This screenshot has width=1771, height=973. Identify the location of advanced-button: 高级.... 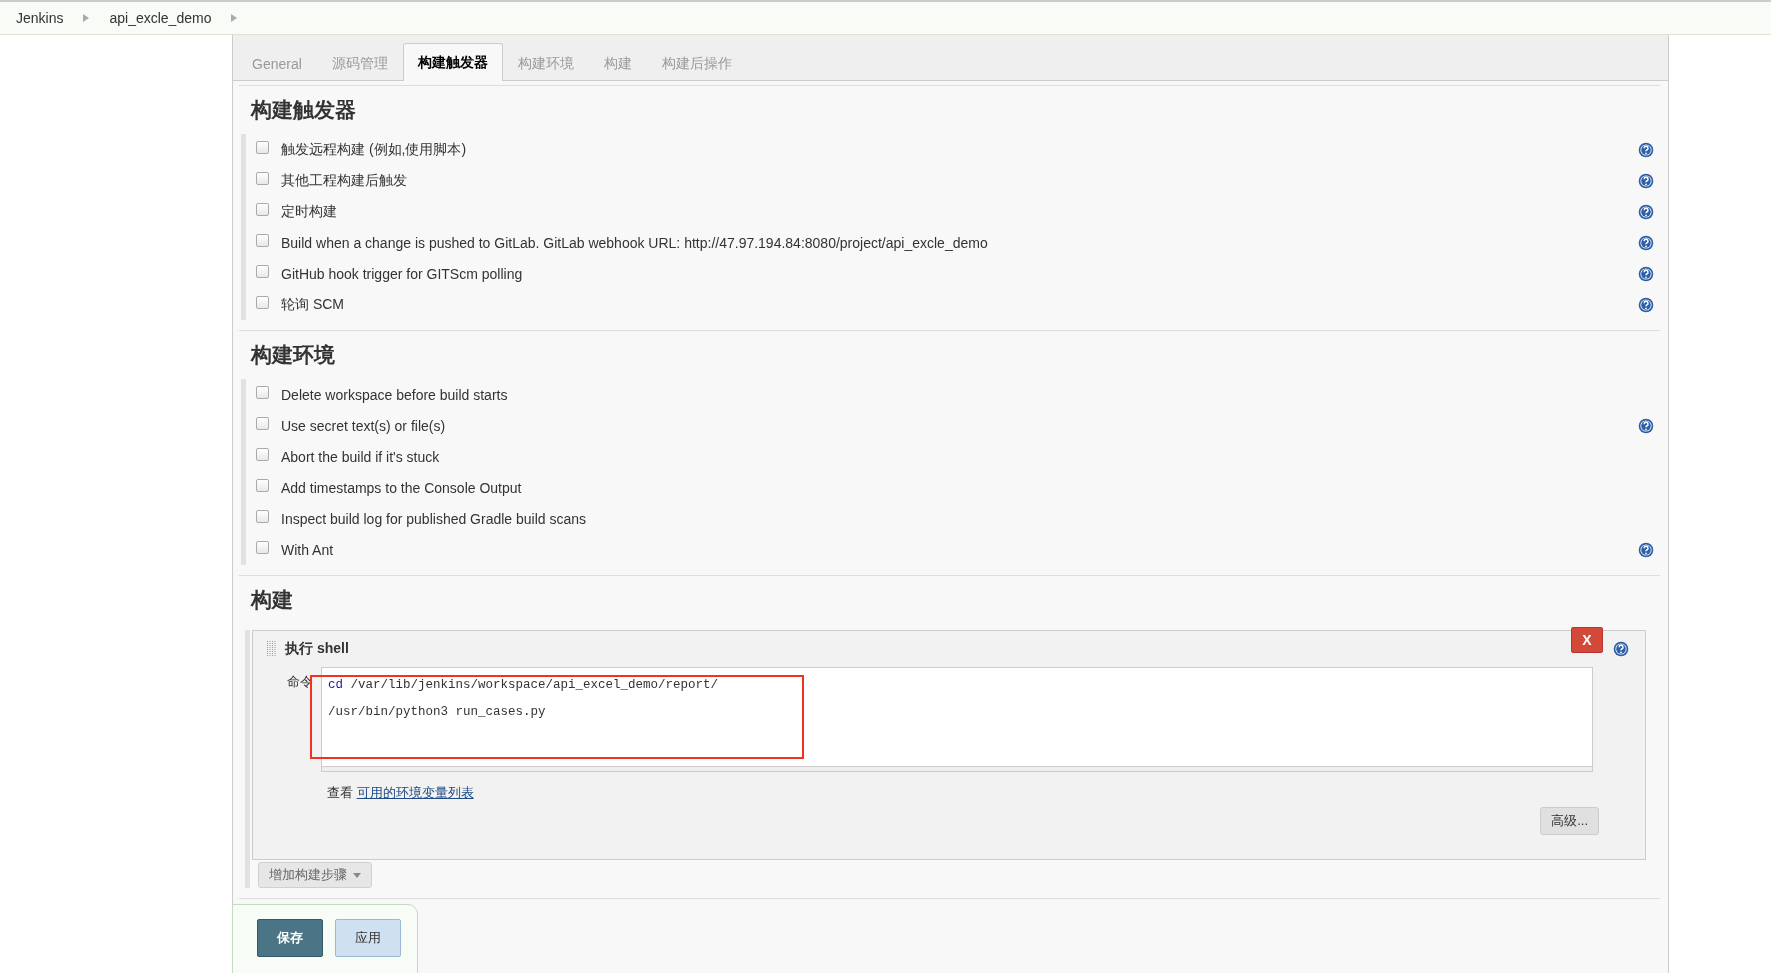
(1569, 821).